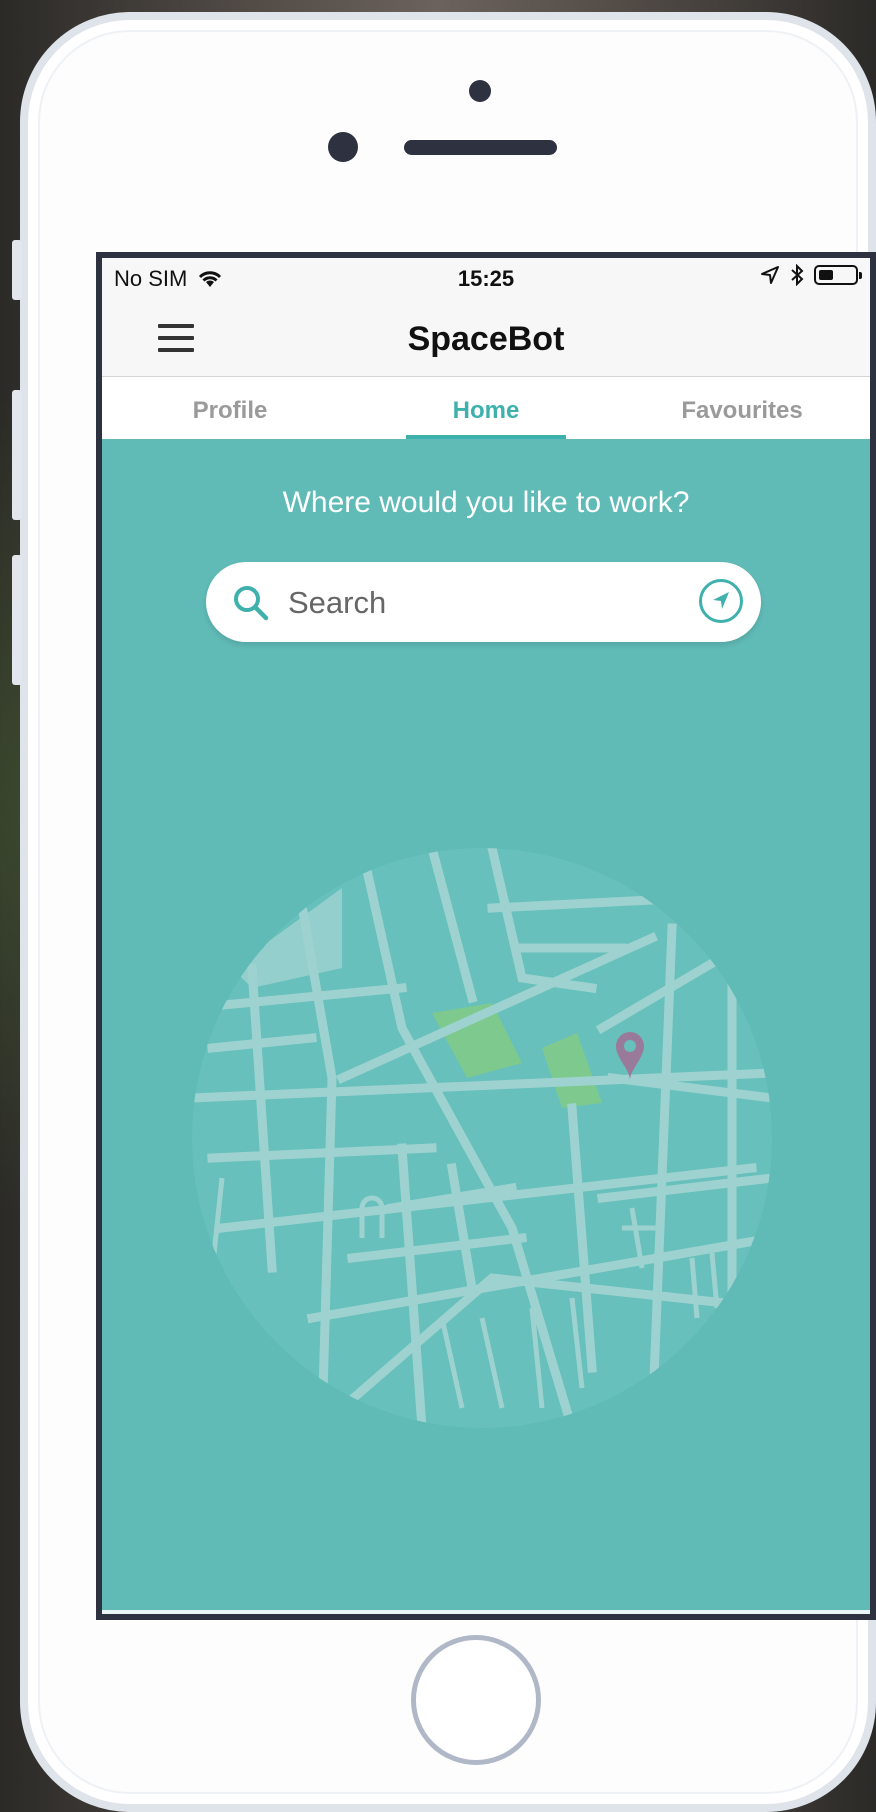  I want to click on navigation-bar: SpaceBot, so click(486, 337).